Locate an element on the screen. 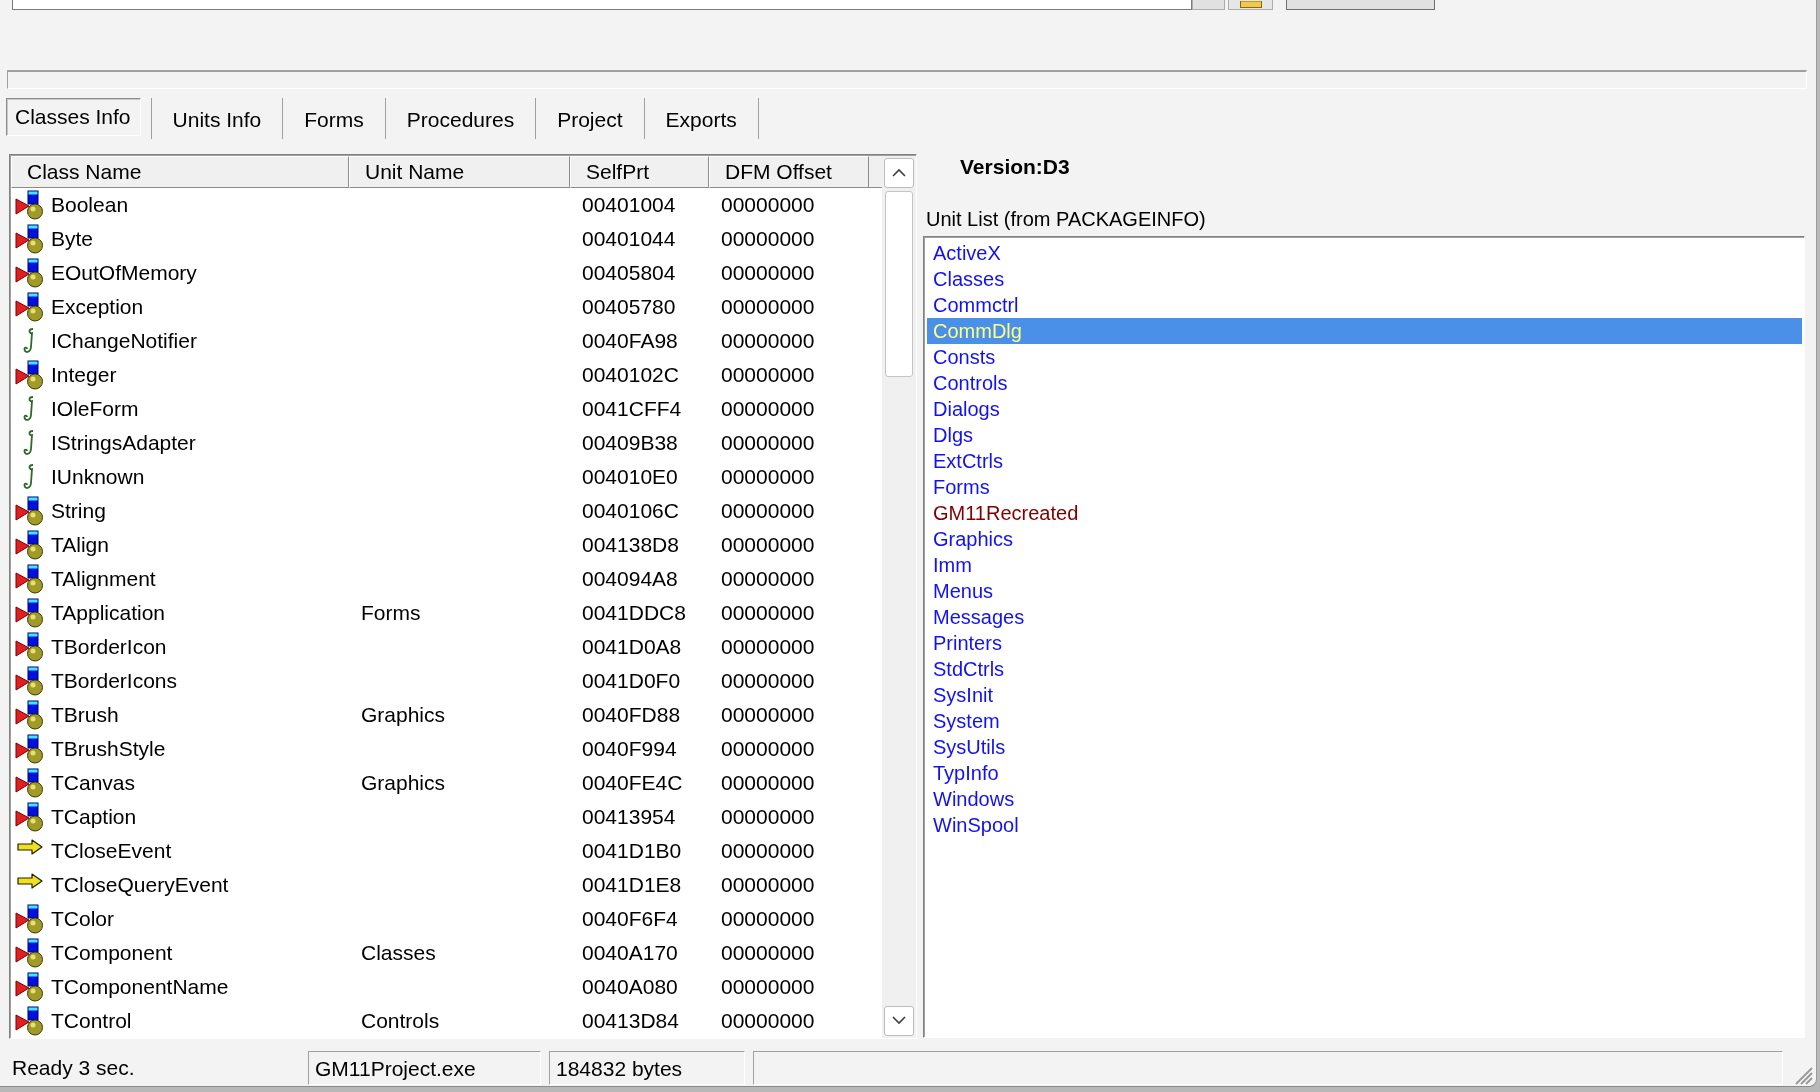  table-cell-text: 0040102C is located at coordinates (630, 374).